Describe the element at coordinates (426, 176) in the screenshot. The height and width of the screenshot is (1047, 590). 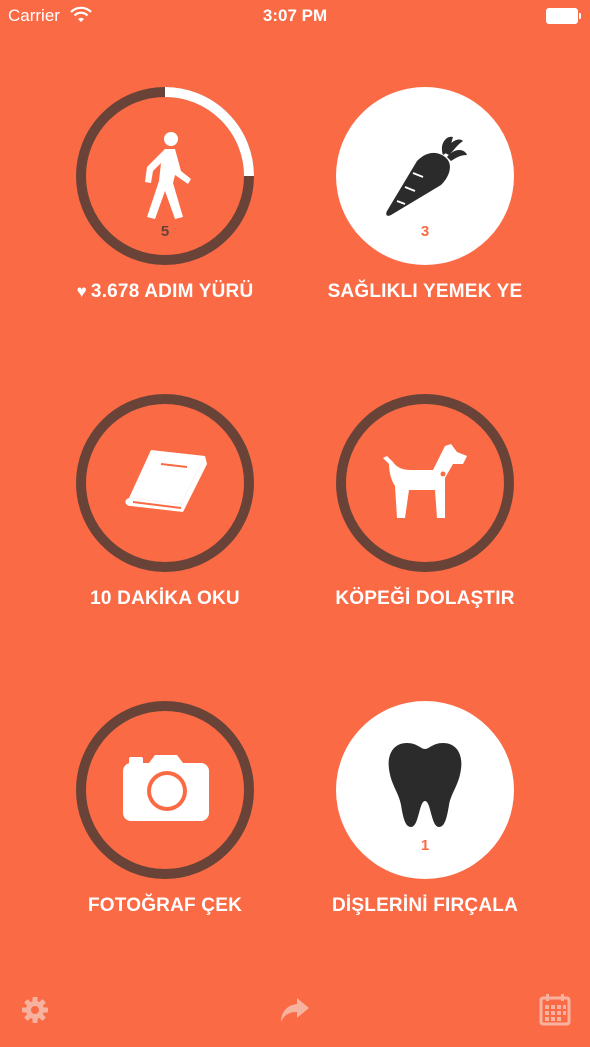
I see `carrot-icon` at that location.